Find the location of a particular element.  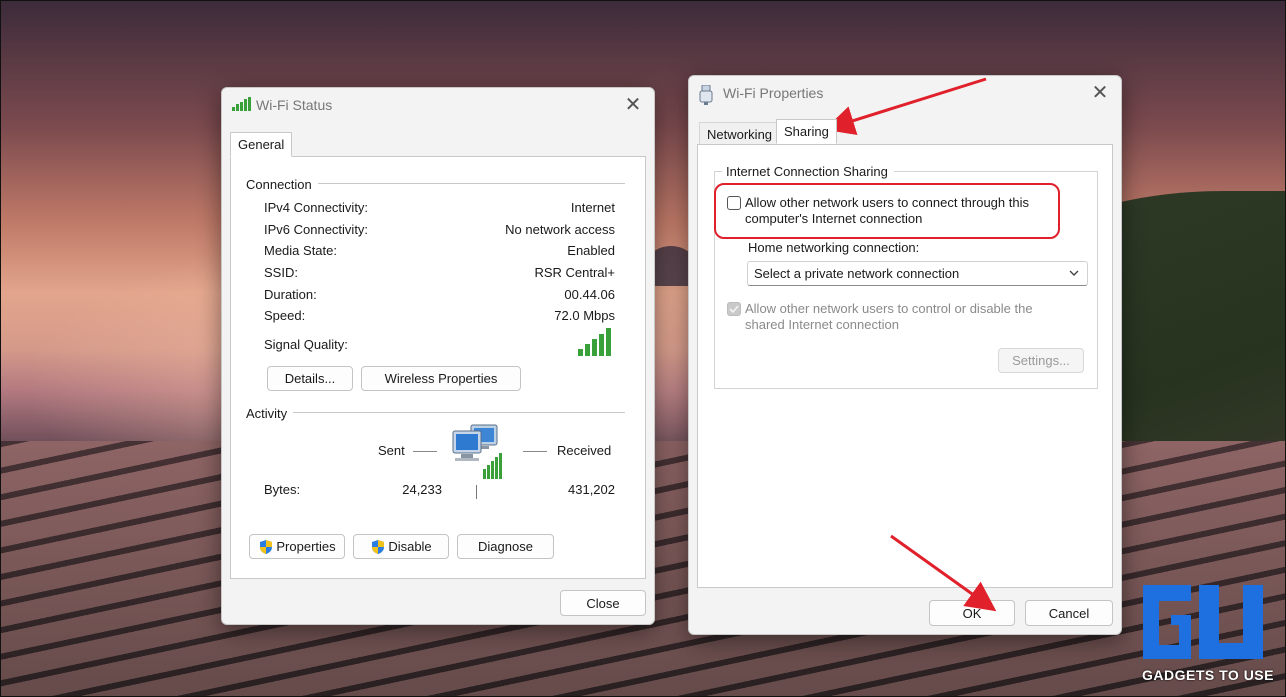

gadgets-to-use-logo: GADGETS TO USE is located at coordinates (1208, 635).